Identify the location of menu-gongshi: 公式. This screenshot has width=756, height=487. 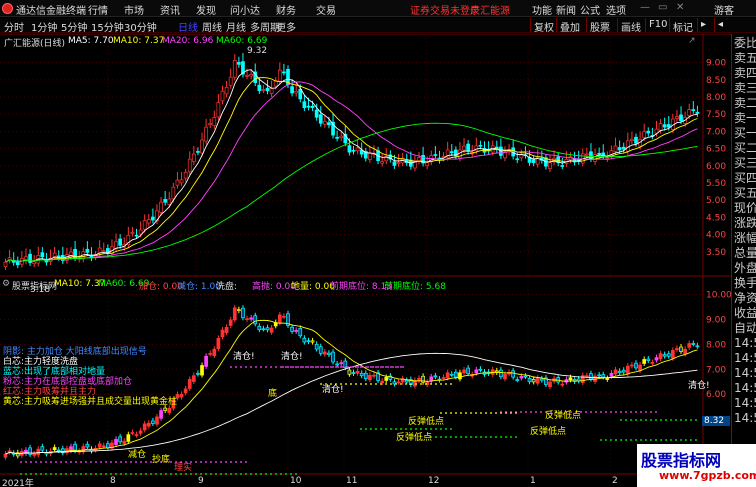
(590, 9).